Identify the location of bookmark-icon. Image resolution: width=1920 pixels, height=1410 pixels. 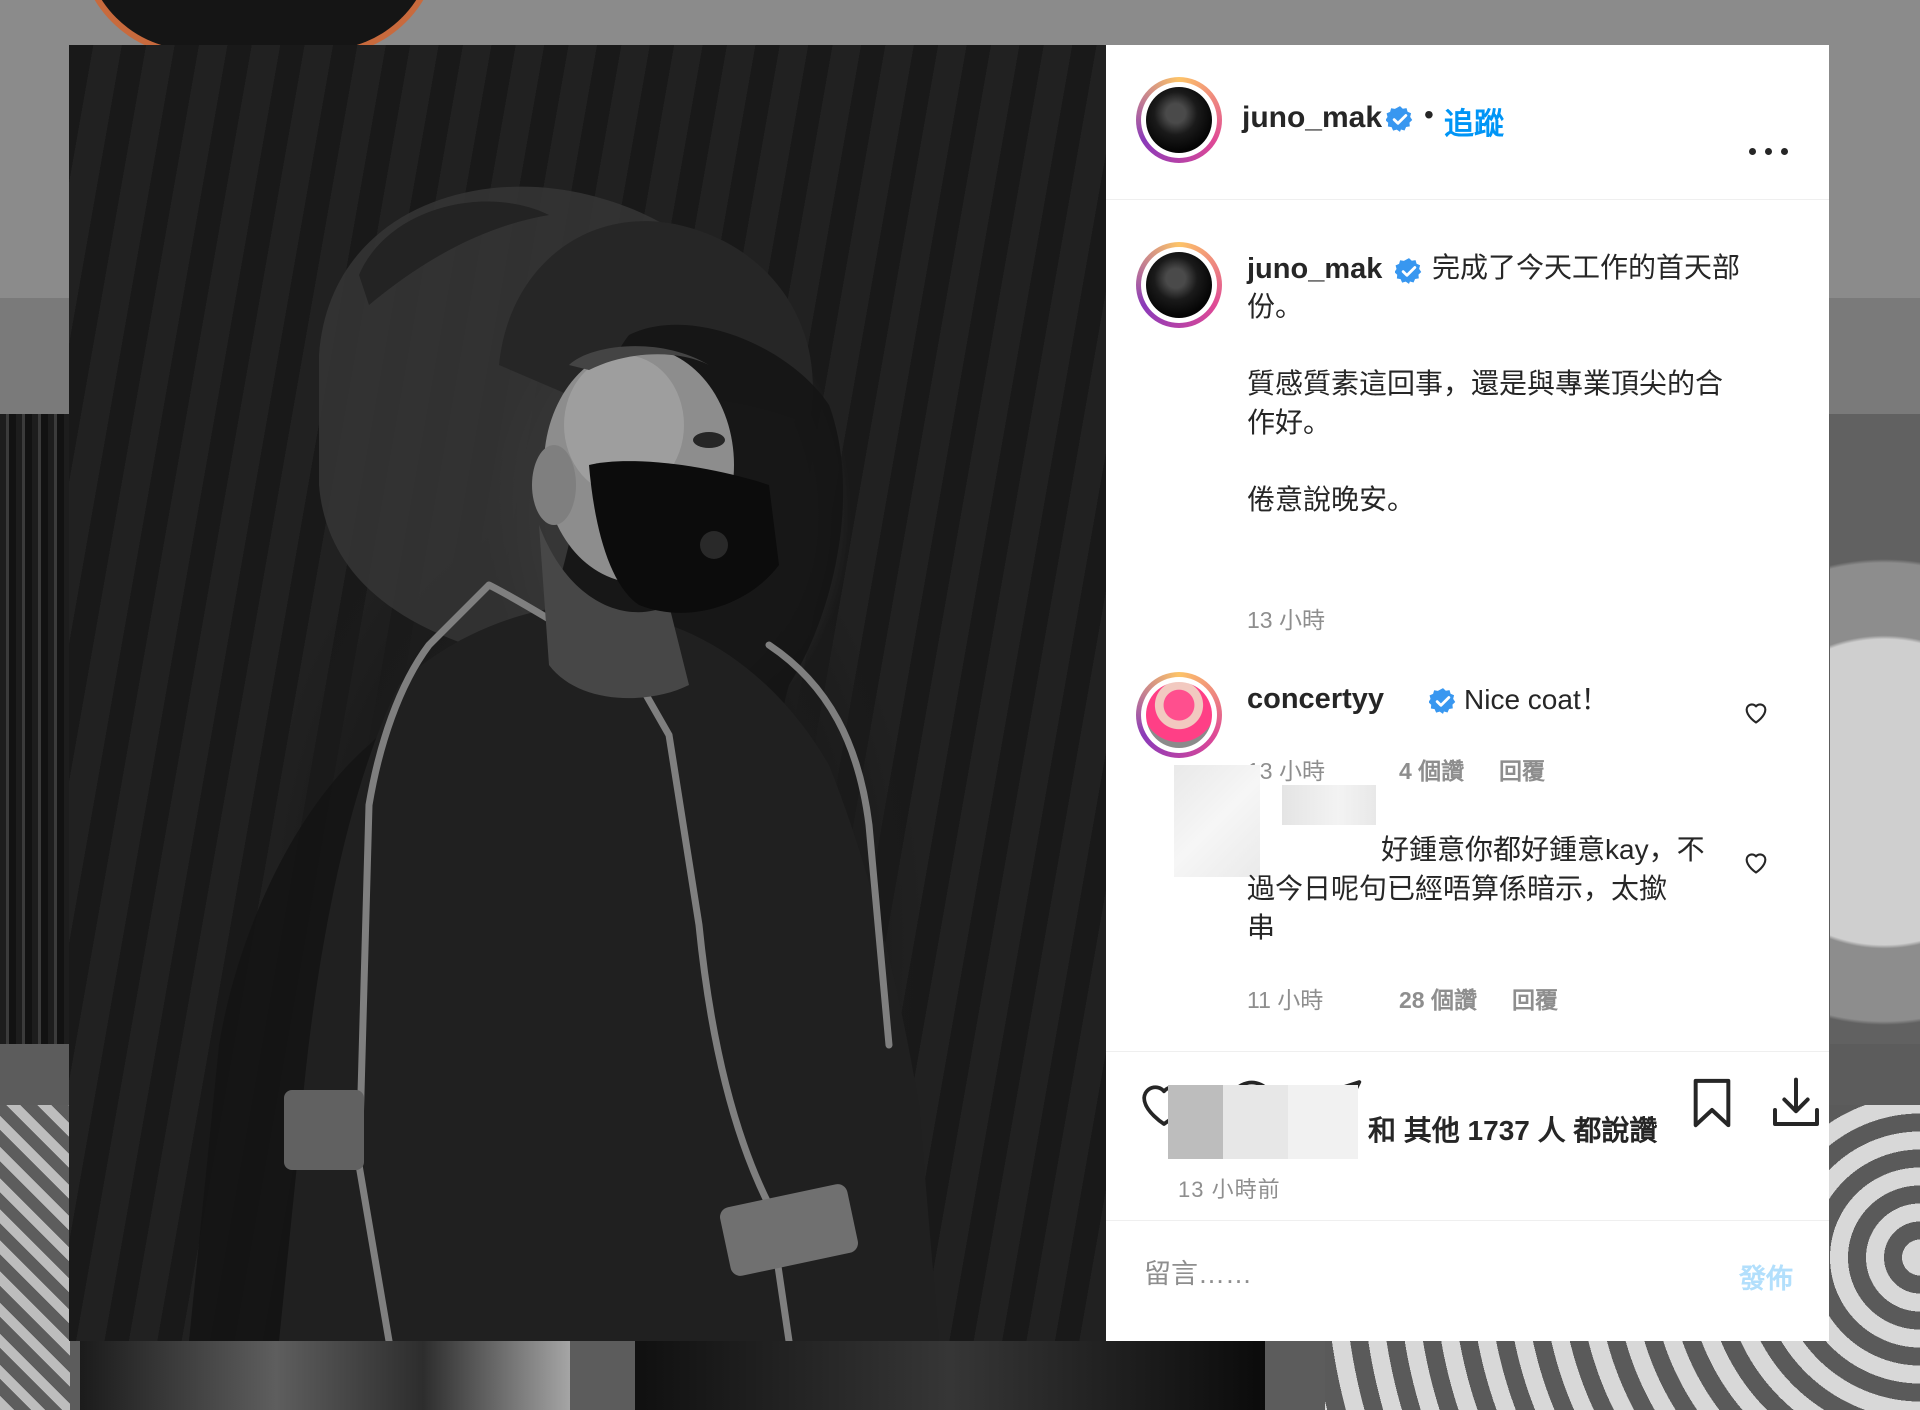
(1712, 1103).